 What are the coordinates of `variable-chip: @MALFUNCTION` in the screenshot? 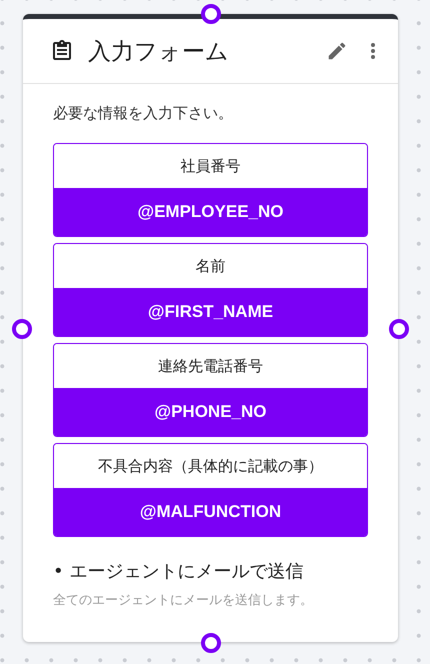 It's located at (210, 512).